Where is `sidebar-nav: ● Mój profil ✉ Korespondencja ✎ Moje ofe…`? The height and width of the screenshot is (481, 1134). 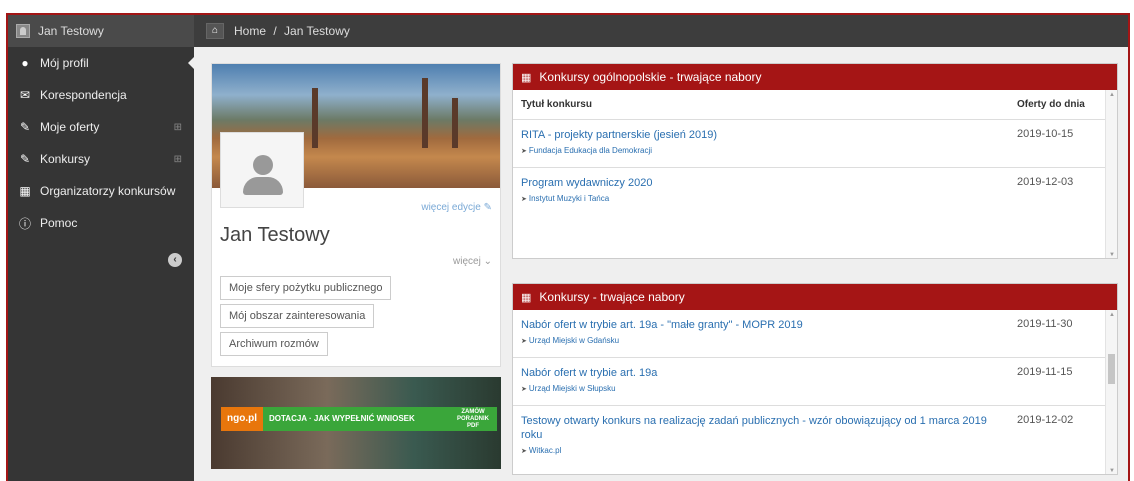
sidebar-nav: ● Mój profil ✉ Korespondencja ✎ Moje ofe… is located at coordinates (101, 143).